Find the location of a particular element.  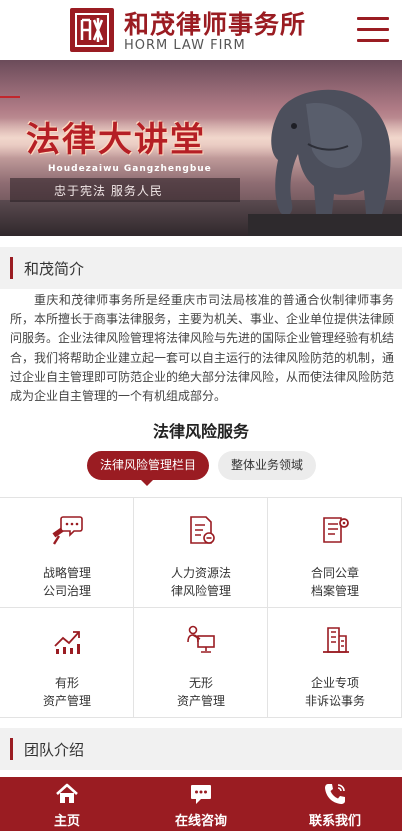

banner-accent-bar is located at coordinates (10, 97).